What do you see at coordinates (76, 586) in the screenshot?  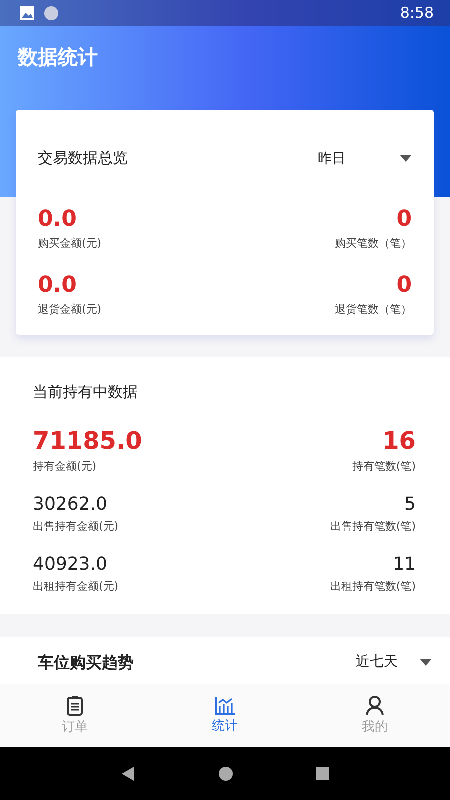 I see `metric-label: 出租持有金额(元)` at bounding box center [76, 586].